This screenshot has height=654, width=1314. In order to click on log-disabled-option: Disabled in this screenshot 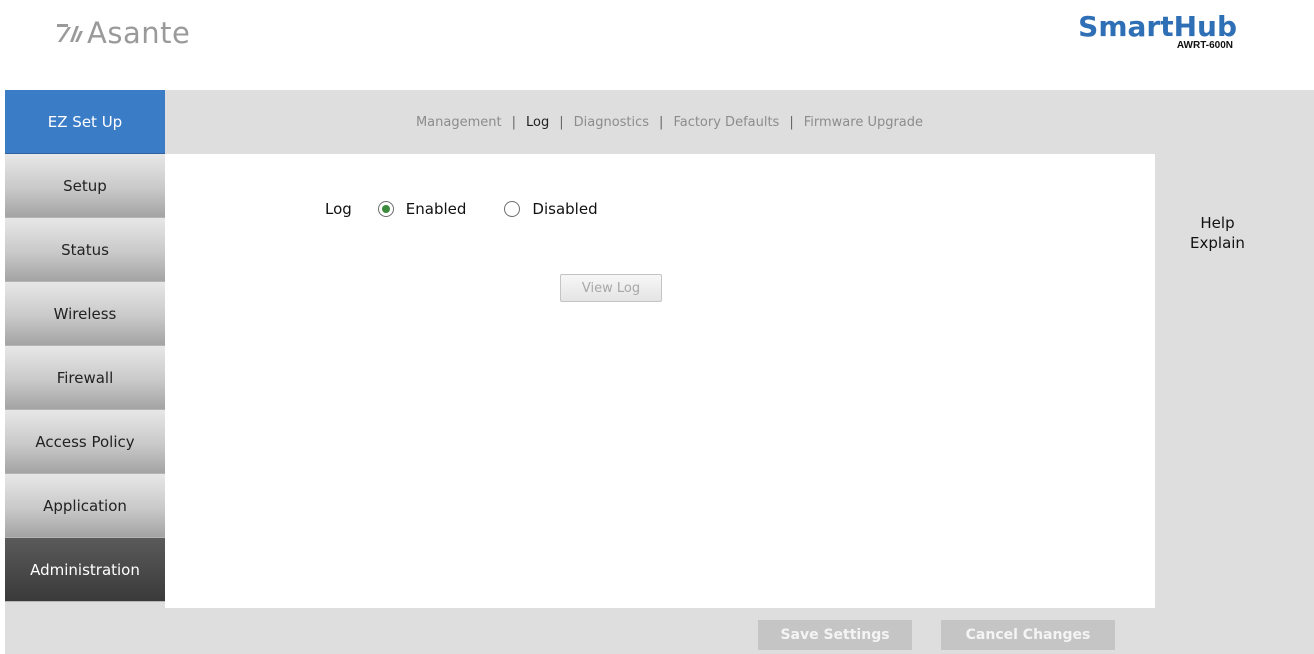, I will do `click(551, 209)`.